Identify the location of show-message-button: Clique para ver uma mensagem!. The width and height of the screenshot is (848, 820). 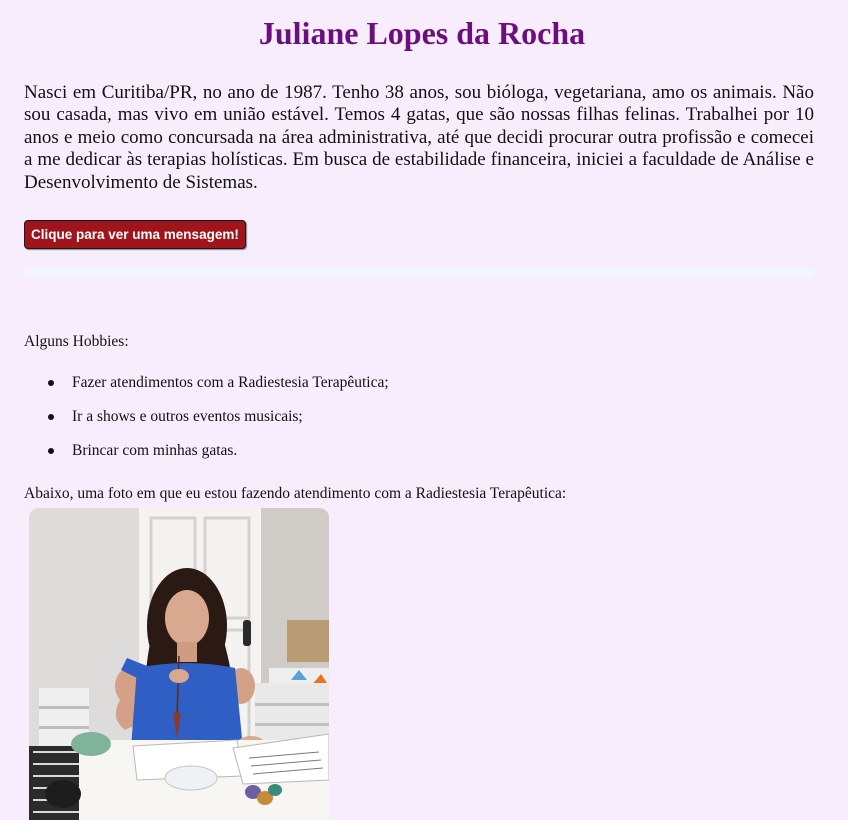
(135, 234).